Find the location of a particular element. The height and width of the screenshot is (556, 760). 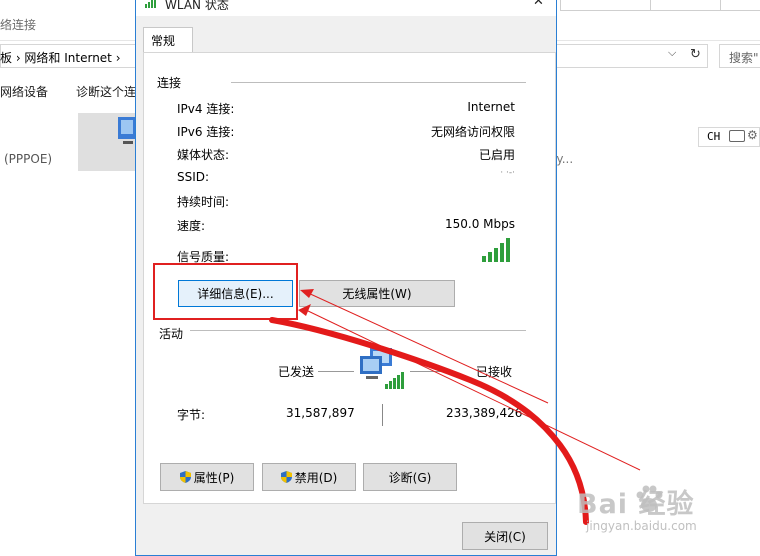

network-adapter-icon is located at coordinates (127, 130).